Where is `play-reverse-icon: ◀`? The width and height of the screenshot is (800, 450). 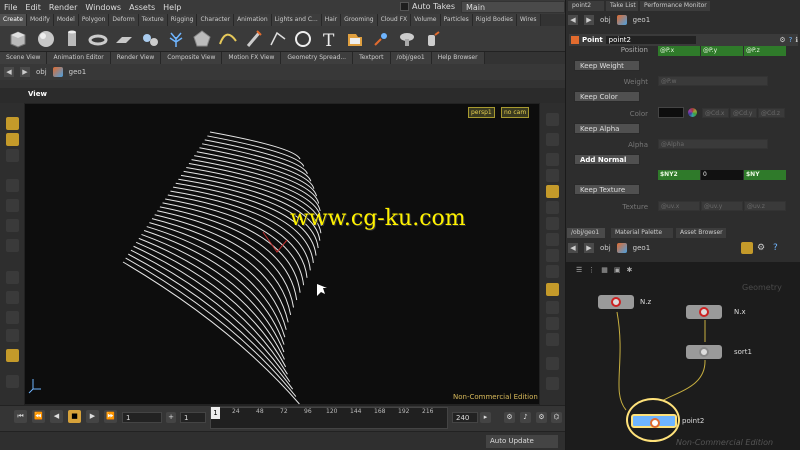
play-reverse-icon: ◀ is located at coordinates (56, 416).